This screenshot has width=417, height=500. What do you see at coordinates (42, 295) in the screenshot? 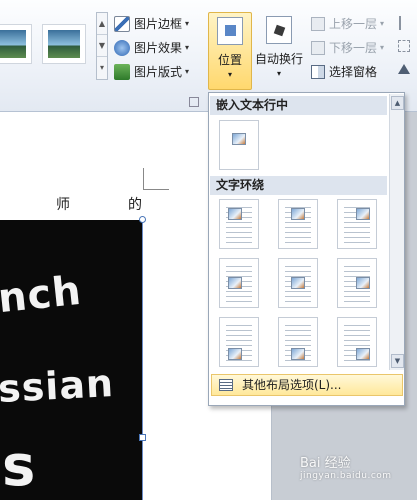
I see `chalk-text: nch` at bounding box center [42, 295].